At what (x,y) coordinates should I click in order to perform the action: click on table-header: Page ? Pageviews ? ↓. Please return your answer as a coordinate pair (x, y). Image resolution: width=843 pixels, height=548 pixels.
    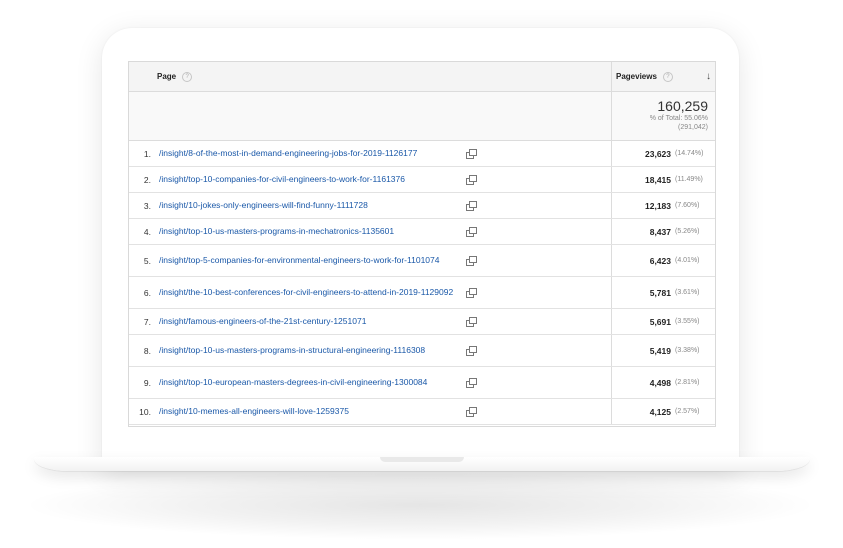
    Looking at the image, I should click on (422, 77).